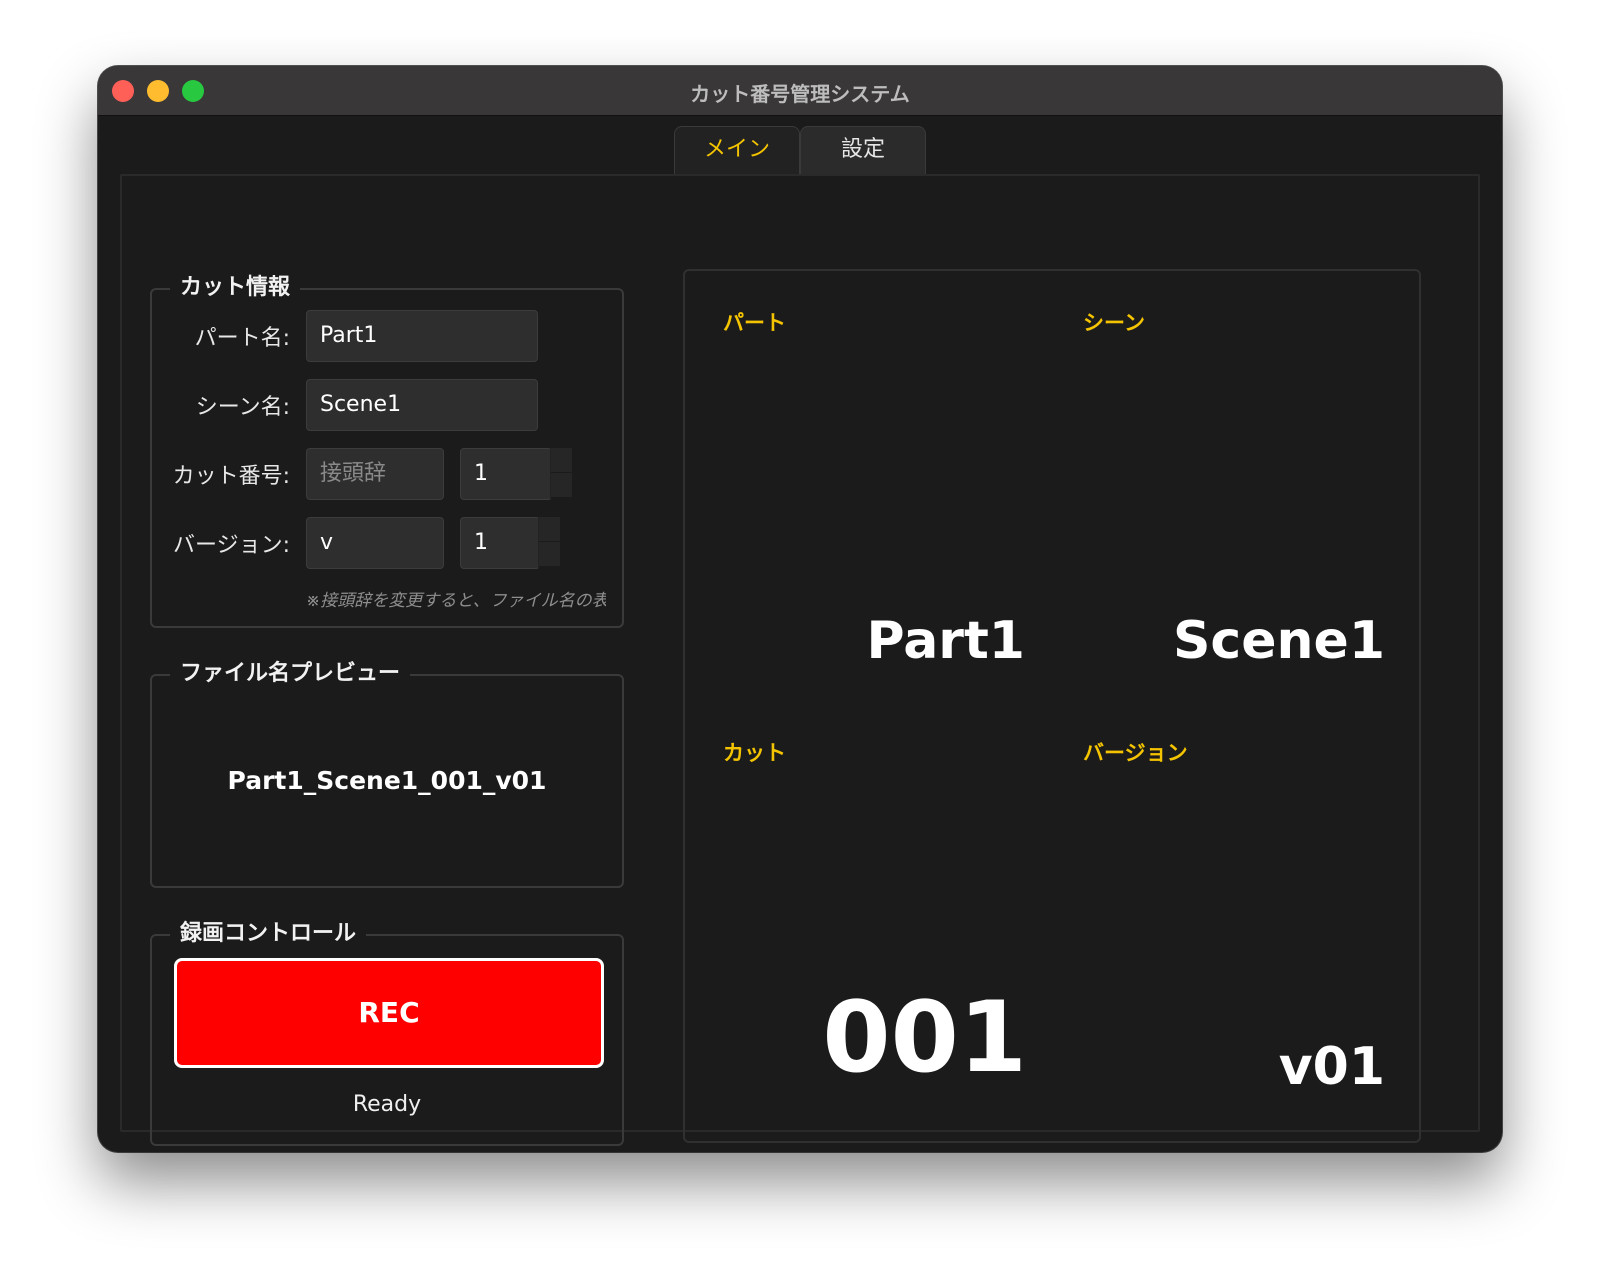 Image resolution: width=1600 pixels, height=1282 pixels. Describe the element at coordinates (506, 474) in the screenshot. I see `cut-number-spinbox: 1` at that location.